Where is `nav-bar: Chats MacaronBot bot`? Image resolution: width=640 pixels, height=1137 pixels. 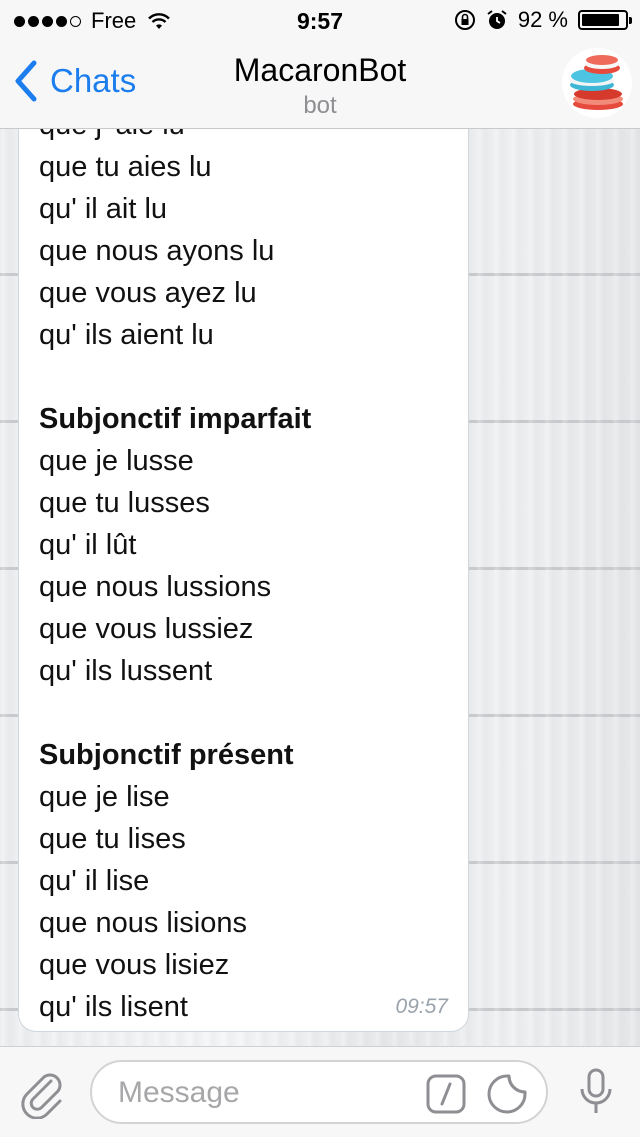
nav-bar: Chats MacaronBot bot is located at coordinates (320, 84).